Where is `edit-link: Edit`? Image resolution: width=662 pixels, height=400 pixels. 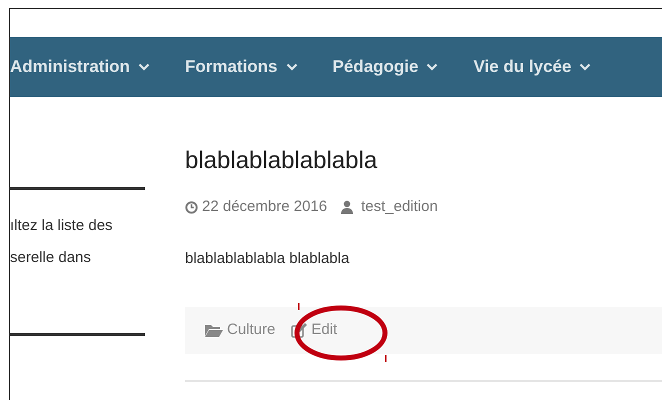 edit-link: Edit is located at coordinates (314, 330).